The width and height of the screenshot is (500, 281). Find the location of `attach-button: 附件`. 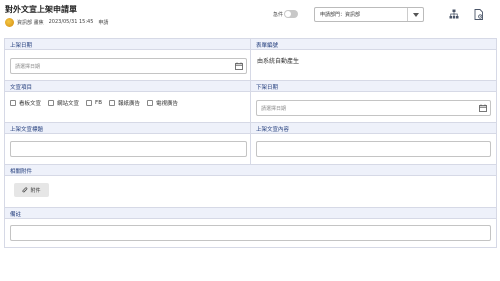

attach-button: 附件 is located at coordinates (31, 190).